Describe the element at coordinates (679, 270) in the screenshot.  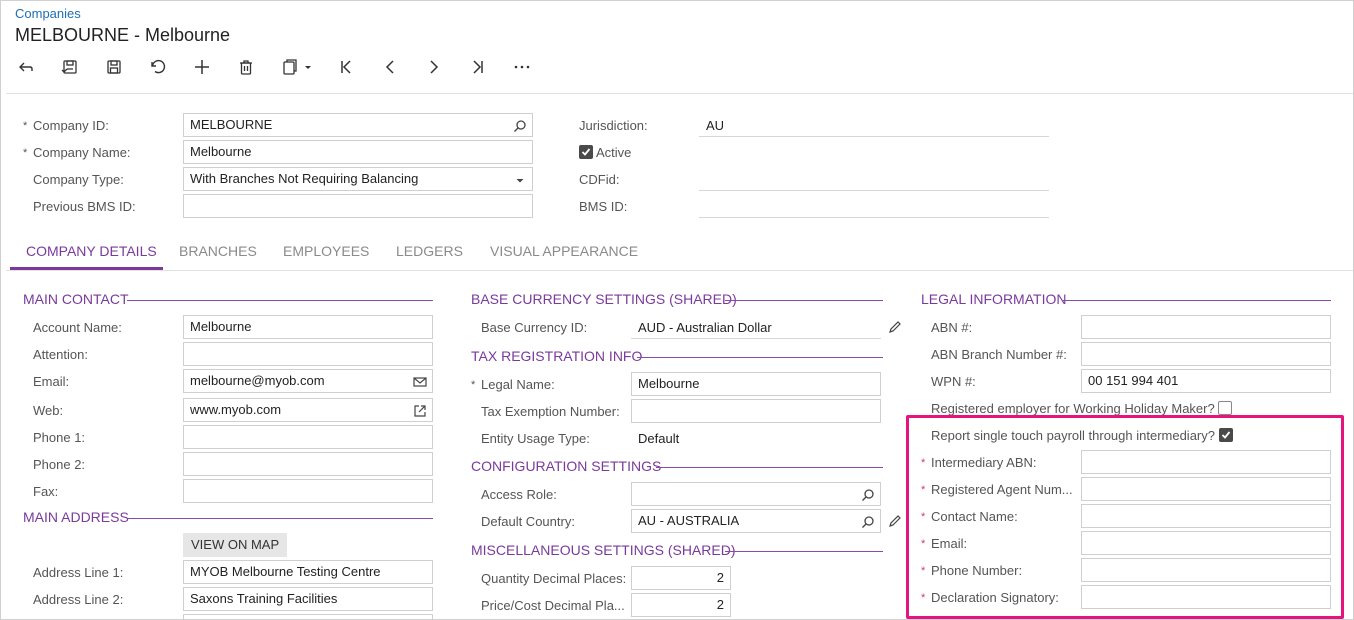
I see `tab-divider` at that location.